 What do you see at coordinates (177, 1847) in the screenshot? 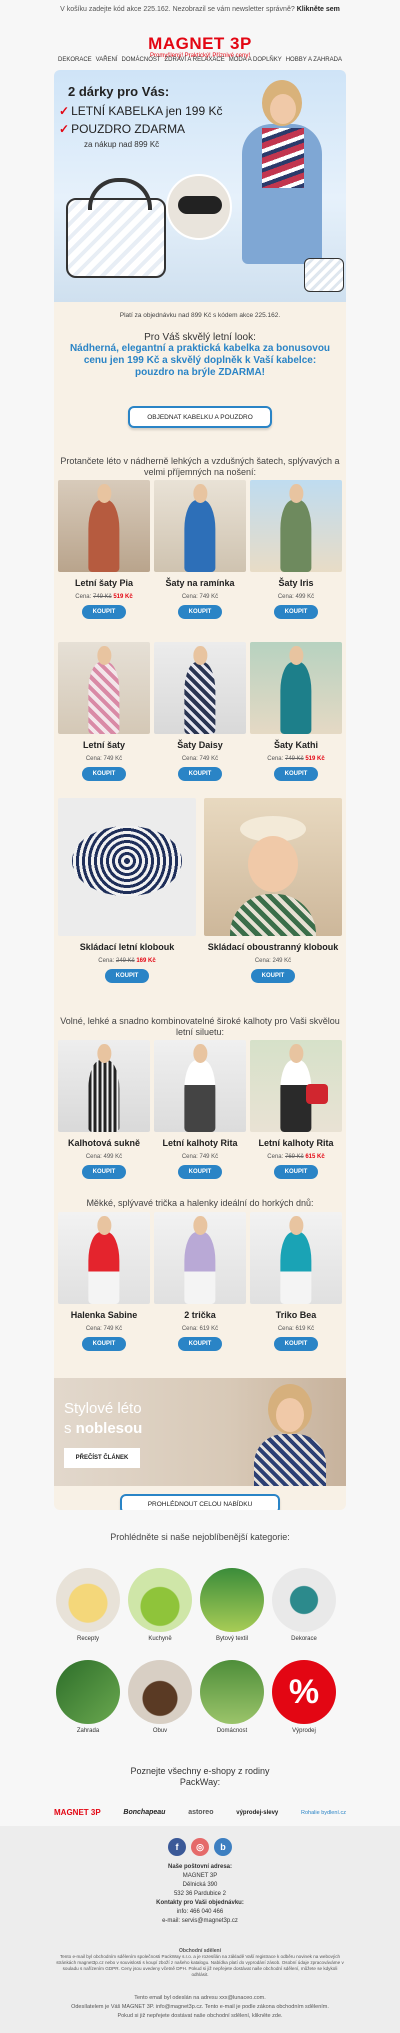
I see `facebook-icon: f` at bounding box center [177, 1847].